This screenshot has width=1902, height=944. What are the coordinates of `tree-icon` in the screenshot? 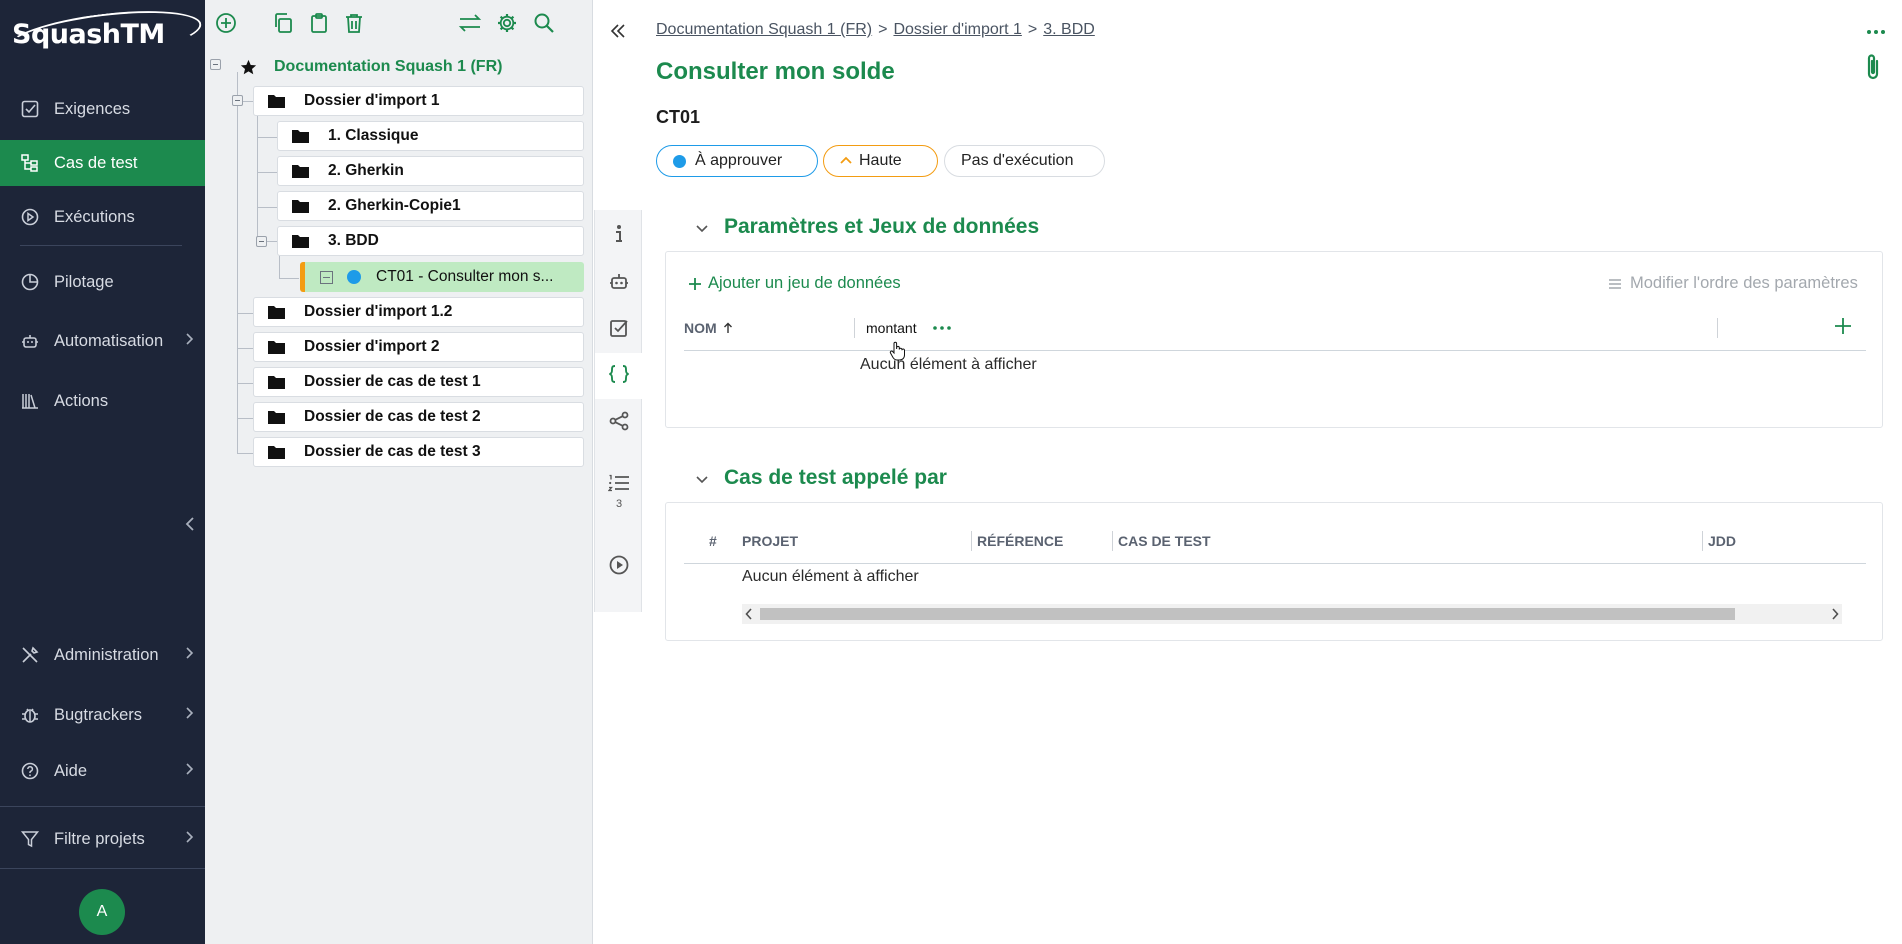 It's located at (30, 163).